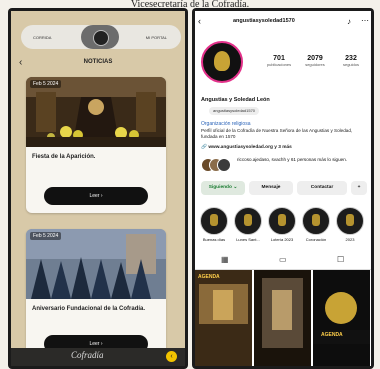 Image resolution: width=380 pixels, height=369 pixels. What do you see at coordinates (340, 259) in the screenshot?
I see `tagged-tab-icon: ☐` at bounding box center [340, 259].